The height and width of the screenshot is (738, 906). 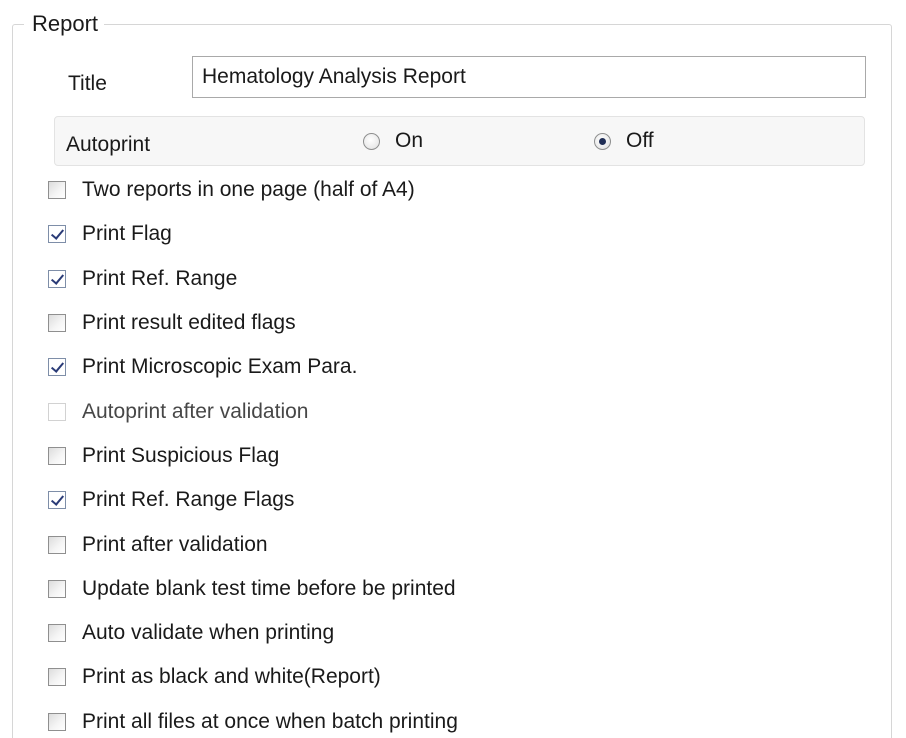 I want to click on autoprint-on-radio: On, so click(x=393, y=141).